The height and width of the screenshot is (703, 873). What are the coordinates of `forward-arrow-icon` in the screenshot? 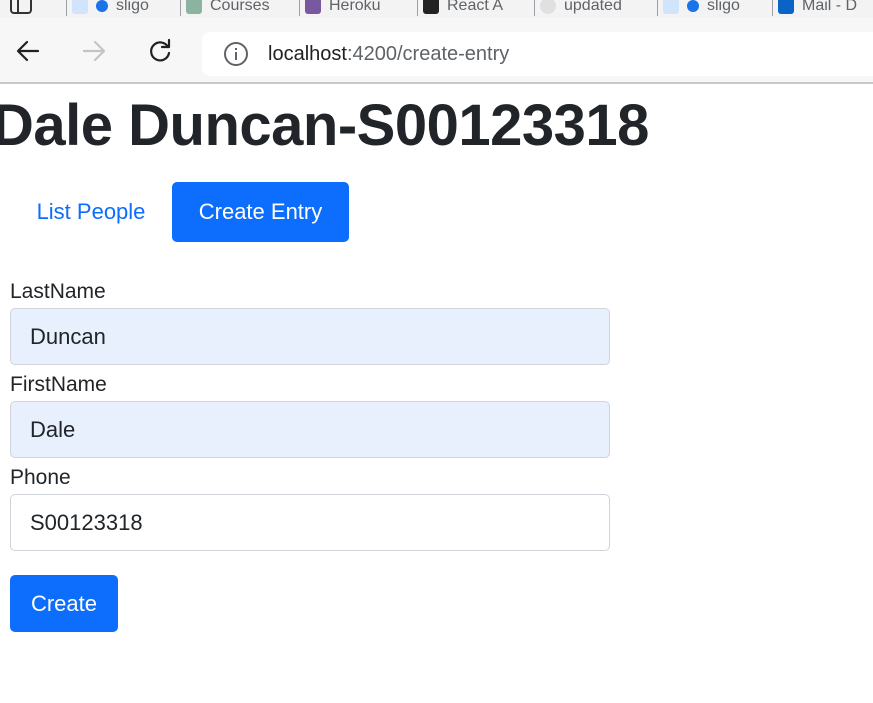 It's located at (94, 51).